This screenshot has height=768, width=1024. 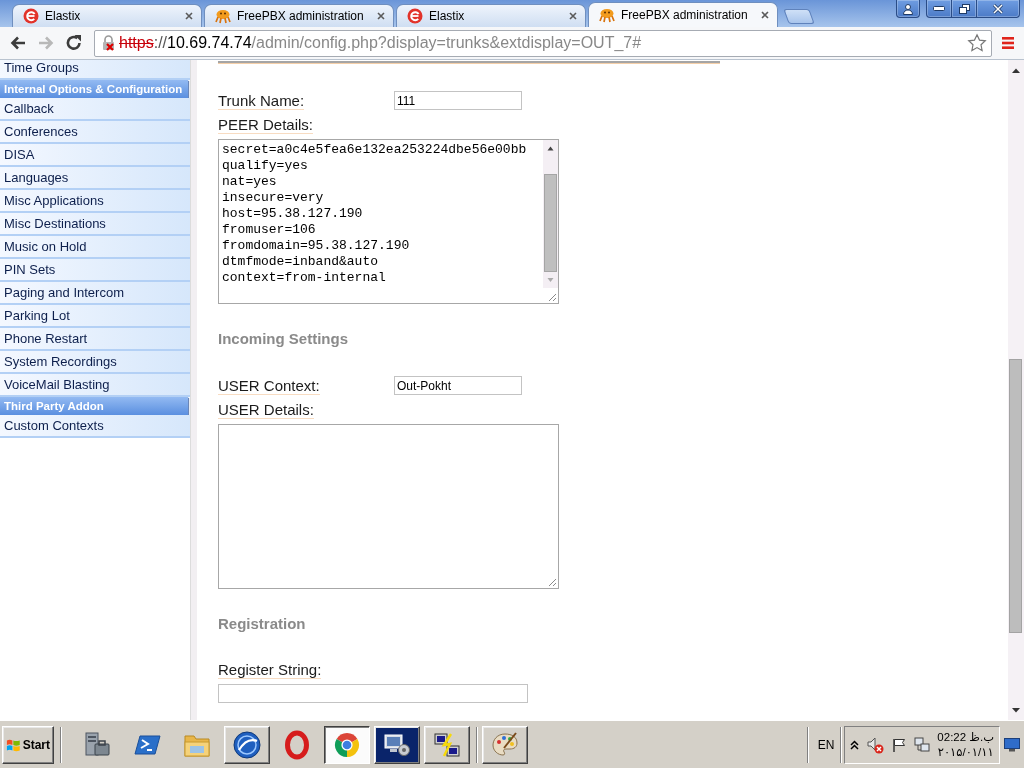 I want to click on person-icon, so click(x=908, y=8).